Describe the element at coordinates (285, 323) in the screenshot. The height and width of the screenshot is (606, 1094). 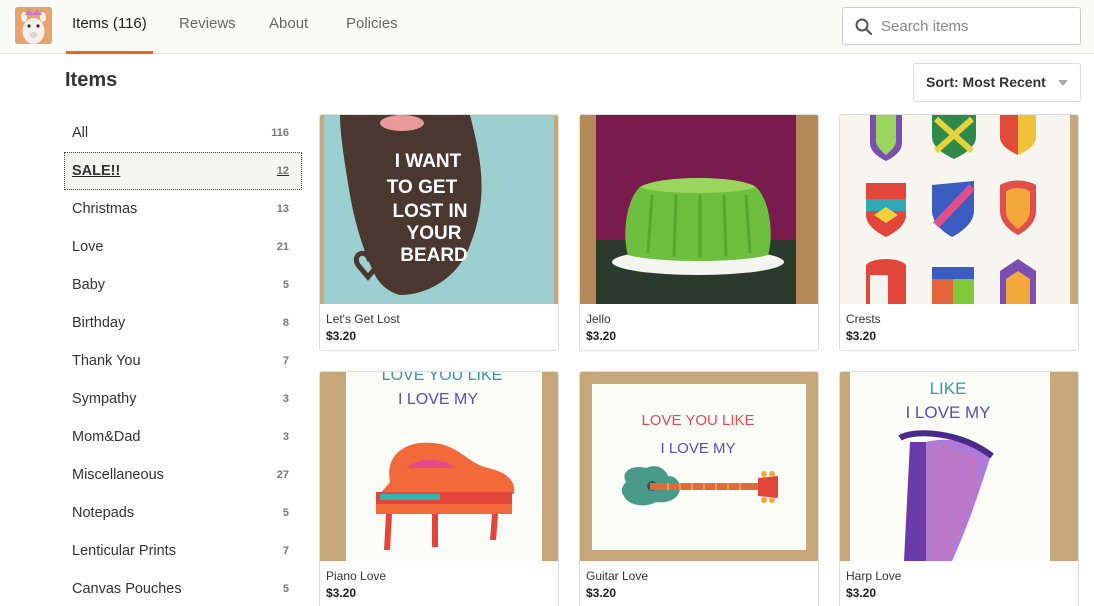
I see `category-count: 8` at that location.